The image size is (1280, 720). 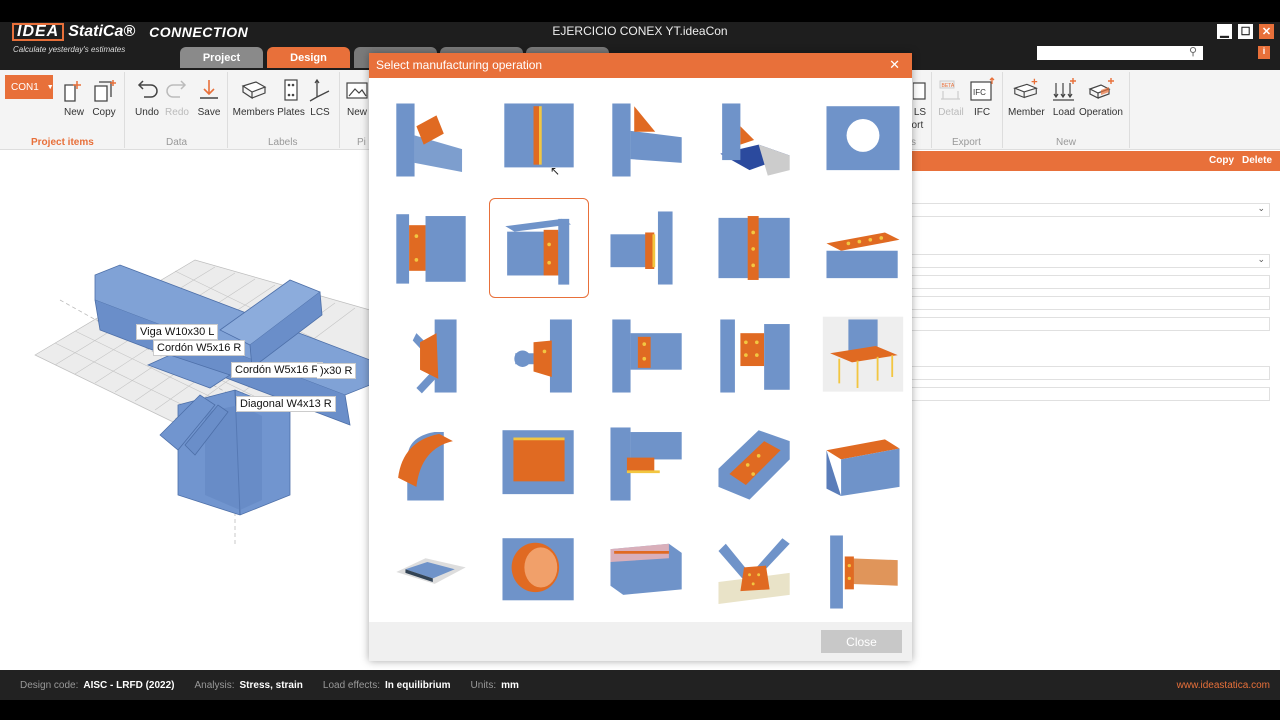 I want to click on copy-operation-link: Copy, so click(x=1221, y=160).